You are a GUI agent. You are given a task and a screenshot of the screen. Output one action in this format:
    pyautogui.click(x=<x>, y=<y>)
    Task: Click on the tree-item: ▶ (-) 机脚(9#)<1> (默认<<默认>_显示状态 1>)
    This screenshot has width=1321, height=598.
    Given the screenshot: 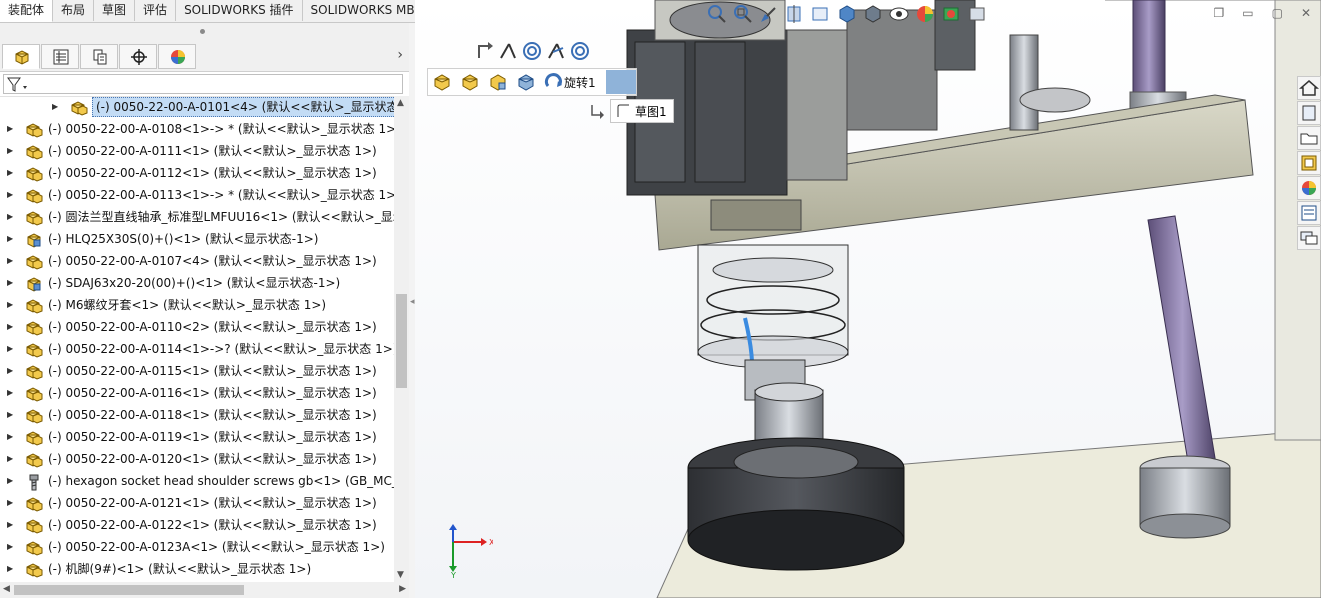 What is the action you would take?
    pyautogui.click(x=197, y=569)
    